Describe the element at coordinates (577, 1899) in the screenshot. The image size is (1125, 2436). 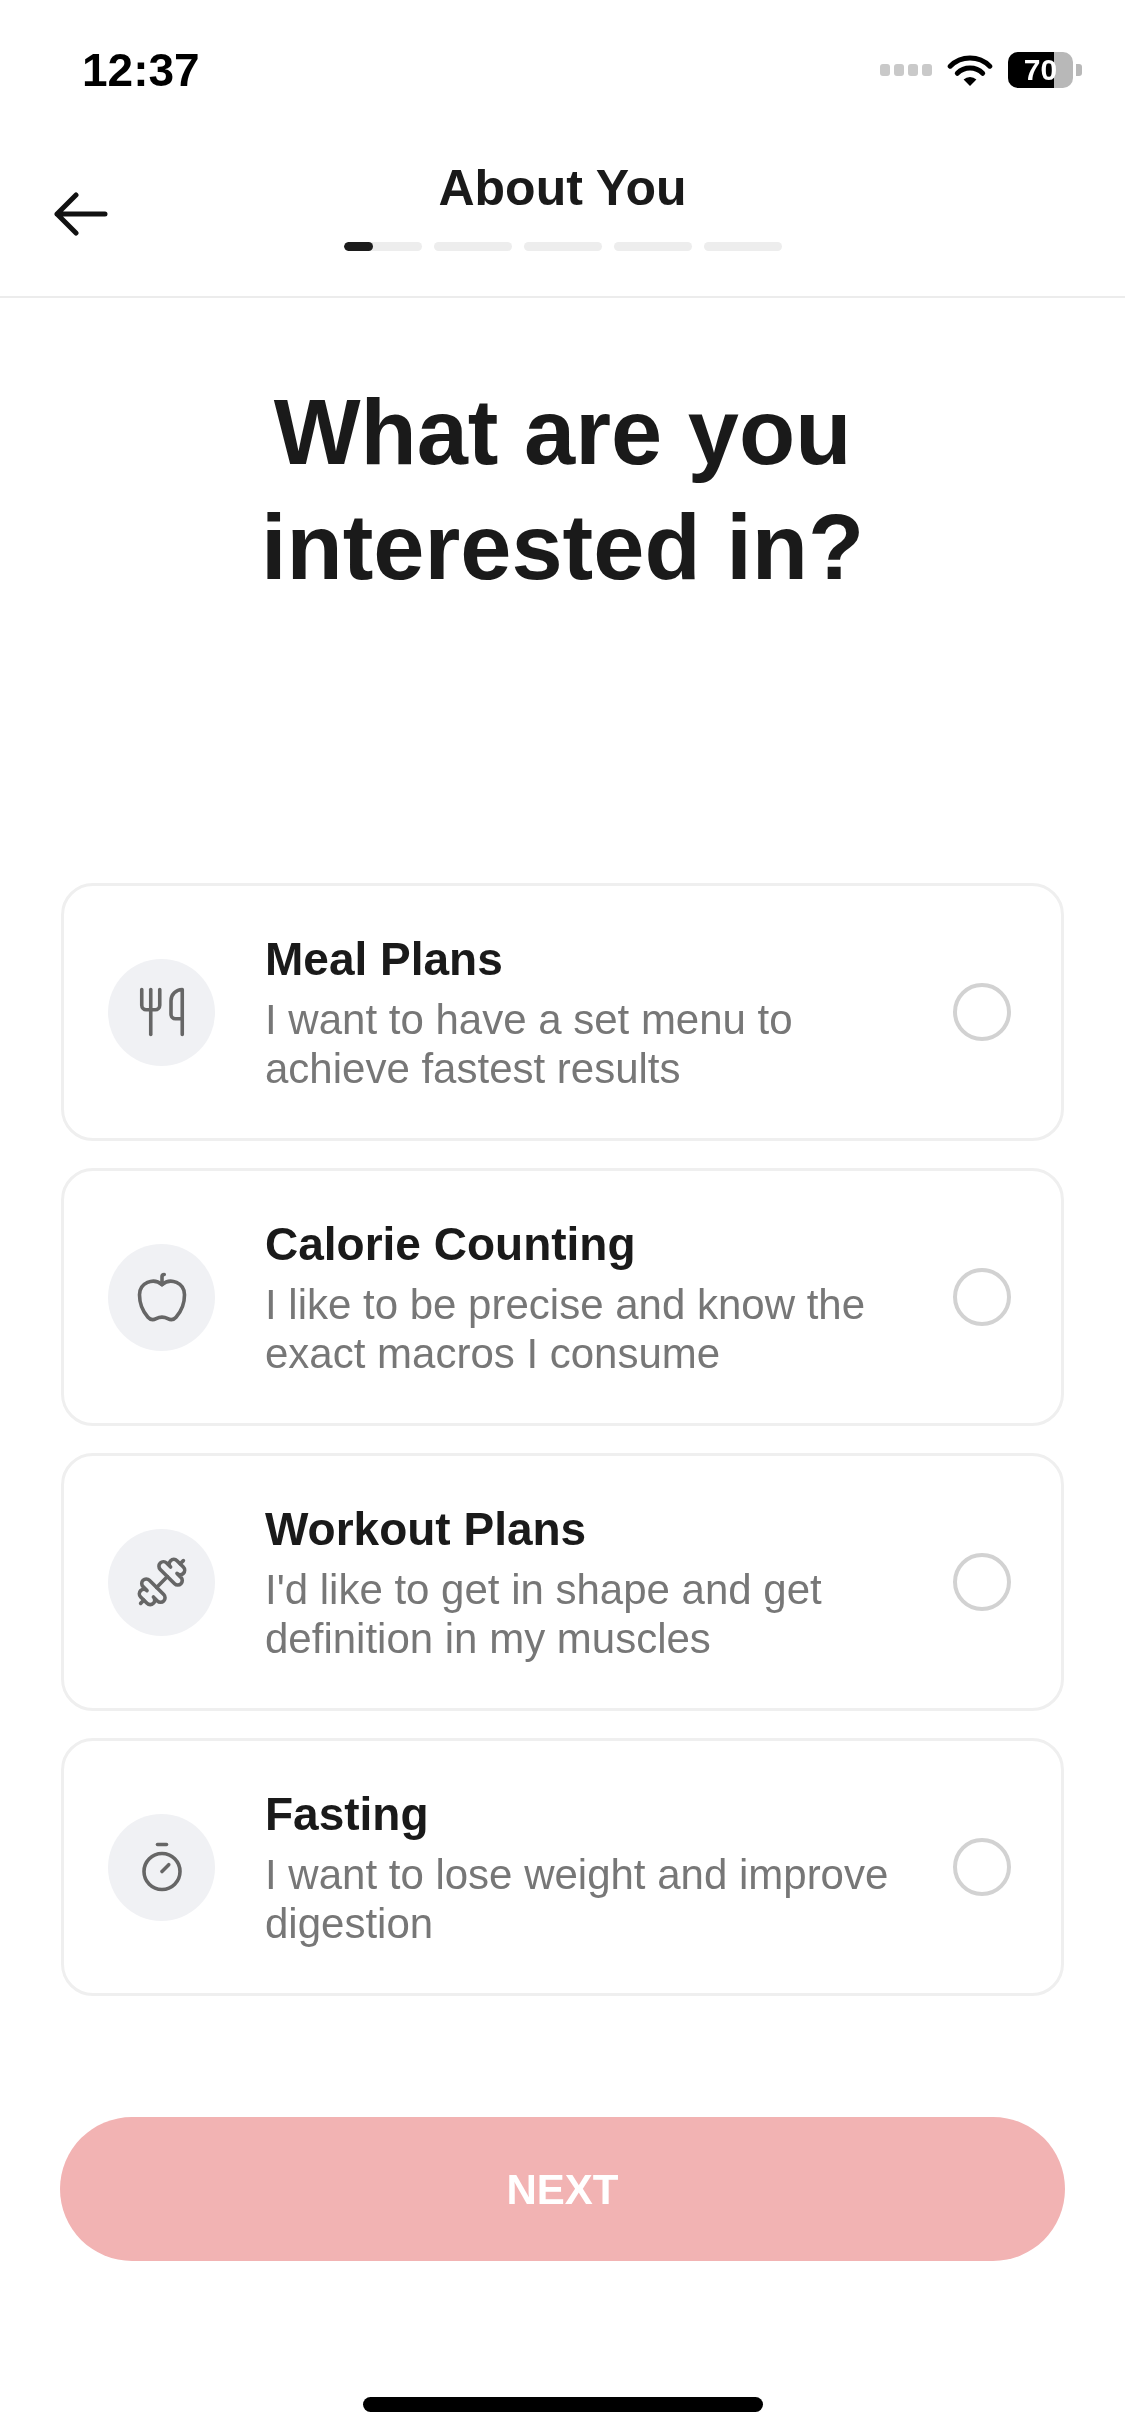
I see `option-description: I want to lose weight and improve digestion` at that location.